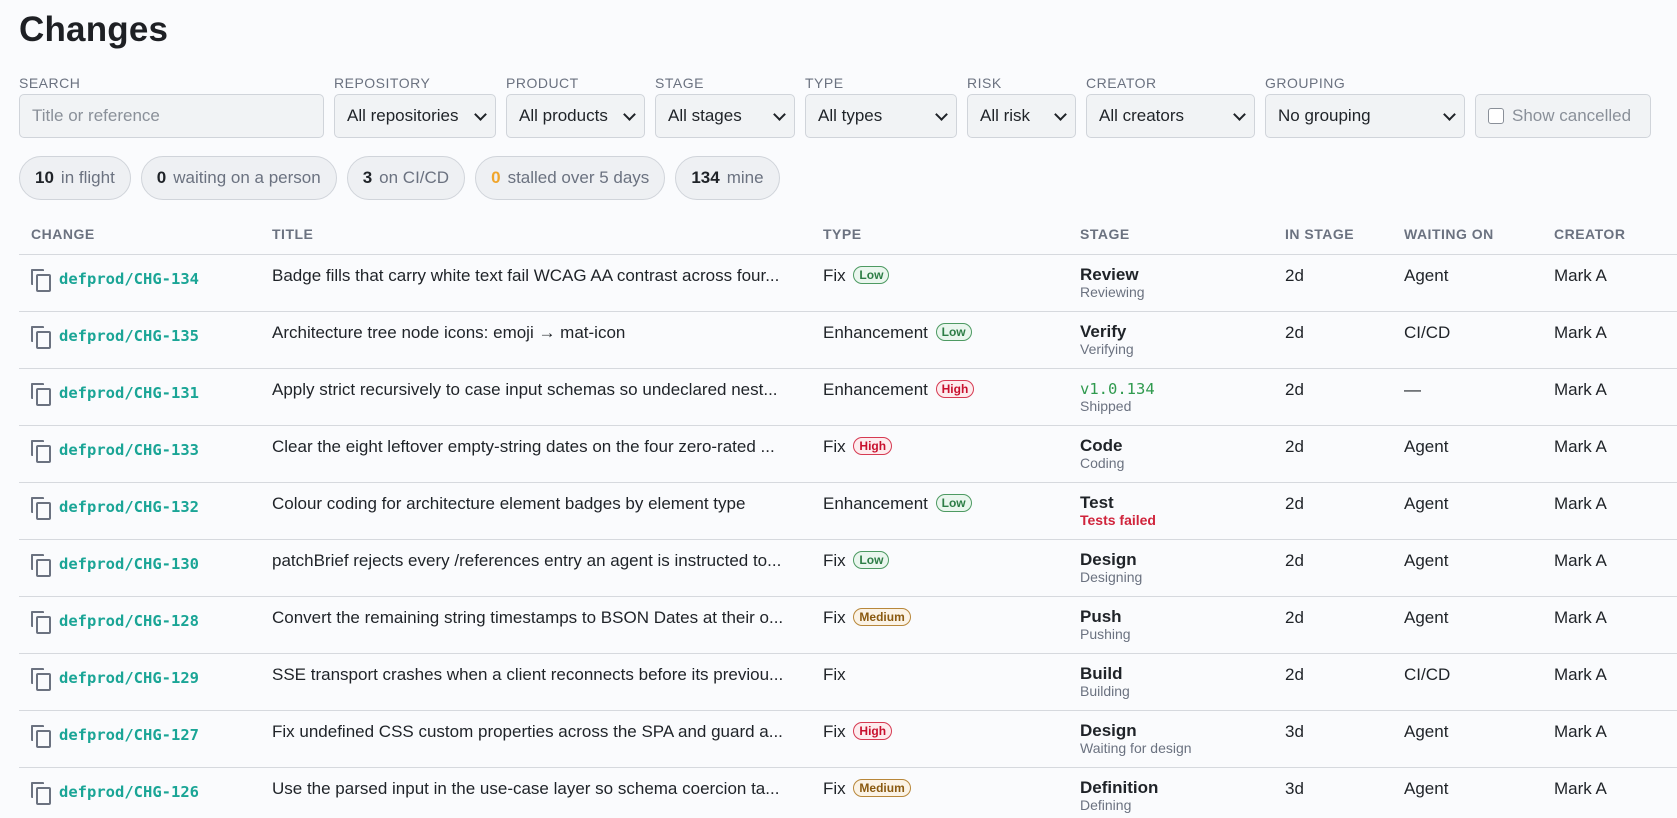 The image size is (1677, 818). What do you see at coordinates (834, 446) in the screenshot?
I see `type-label: Fix` at bounding box center [834, 446].